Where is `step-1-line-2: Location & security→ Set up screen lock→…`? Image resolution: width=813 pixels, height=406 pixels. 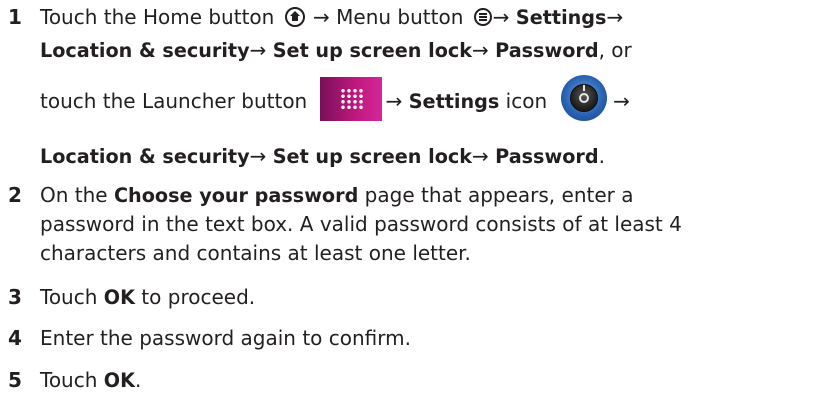 step-1-line-2: Location & security→ Set up screen lock→… is located at coordinates (336, 50).